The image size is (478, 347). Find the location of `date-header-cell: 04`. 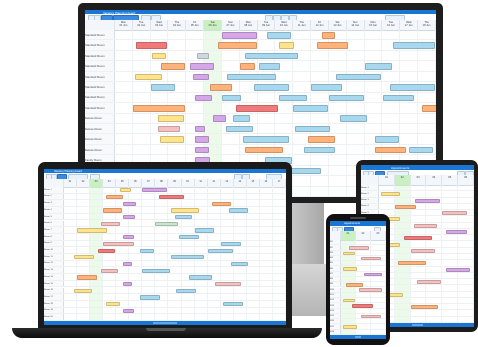

date-header-cell: 04 is located at coordinates (110, 183).